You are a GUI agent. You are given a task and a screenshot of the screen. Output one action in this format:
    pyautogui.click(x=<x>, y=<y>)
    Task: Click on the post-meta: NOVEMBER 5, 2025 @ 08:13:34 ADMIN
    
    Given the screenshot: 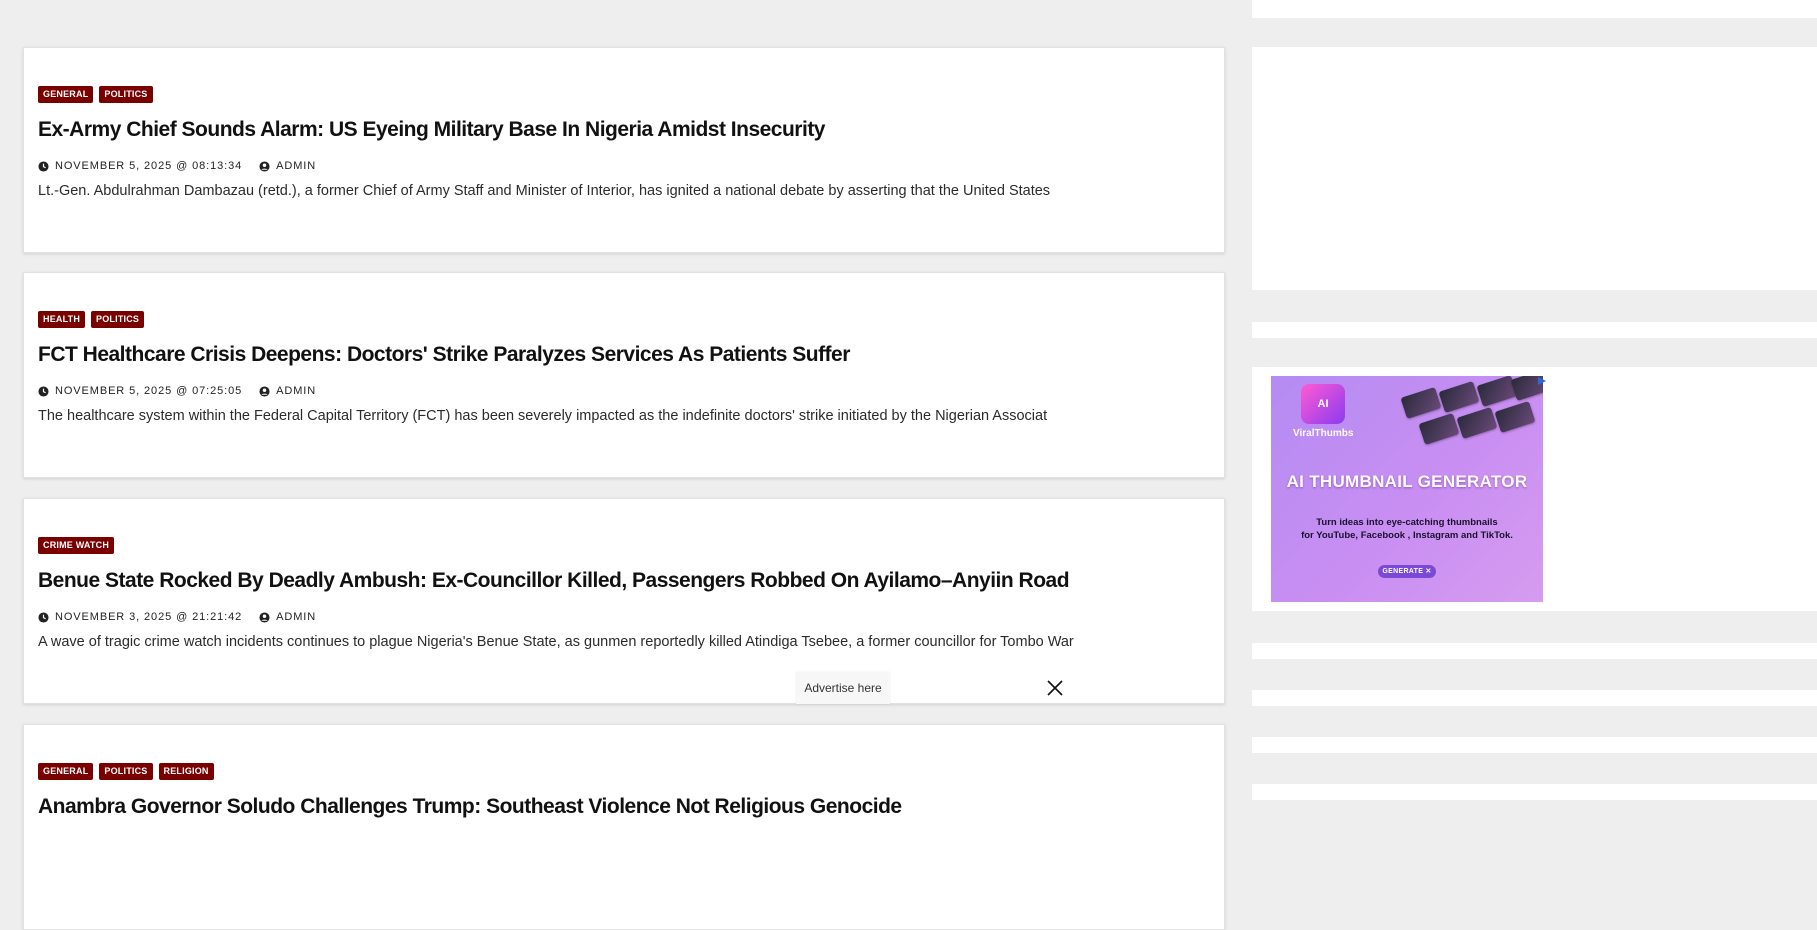 What is the action you would take?
    pyautogui.click(x=177, y=166)
    